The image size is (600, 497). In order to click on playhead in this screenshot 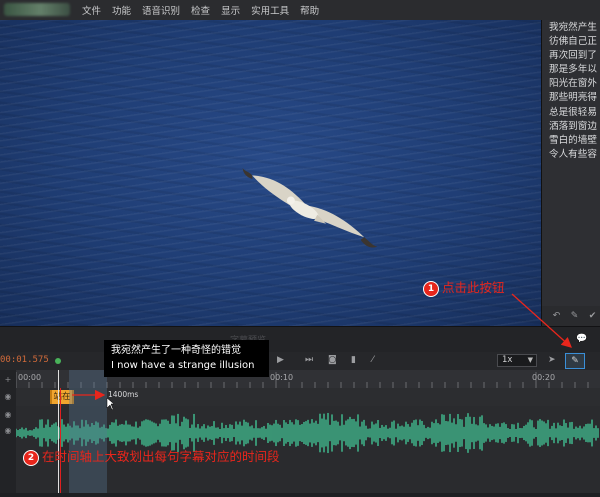, I will do `click(58, 431)`.